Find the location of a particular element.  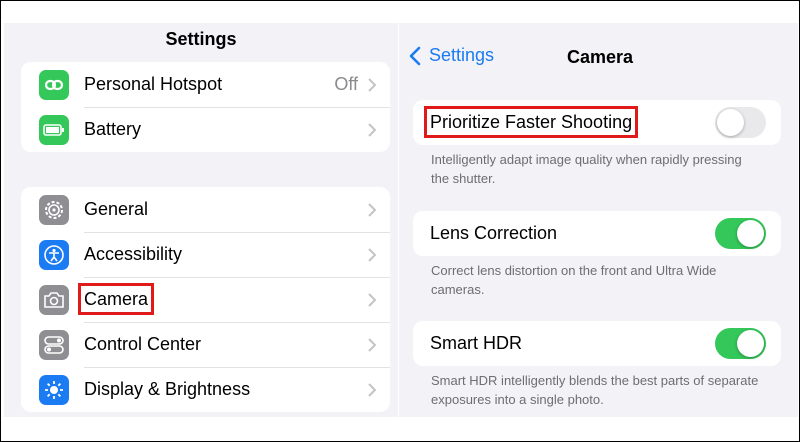

lens-correction-toggle is located at coordinates (740, 233).